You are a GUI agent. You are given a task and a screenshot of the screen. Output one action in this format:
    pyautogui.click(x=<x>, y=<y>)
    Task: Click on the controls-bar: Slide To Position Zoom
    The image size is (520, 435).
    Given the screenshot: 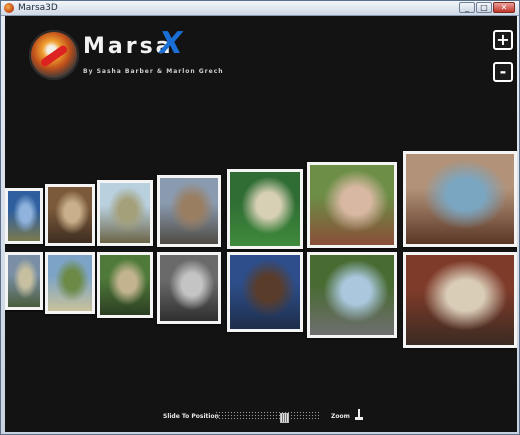 What is the action you would take?
    pyautogui.click(x=261, y=418)
    